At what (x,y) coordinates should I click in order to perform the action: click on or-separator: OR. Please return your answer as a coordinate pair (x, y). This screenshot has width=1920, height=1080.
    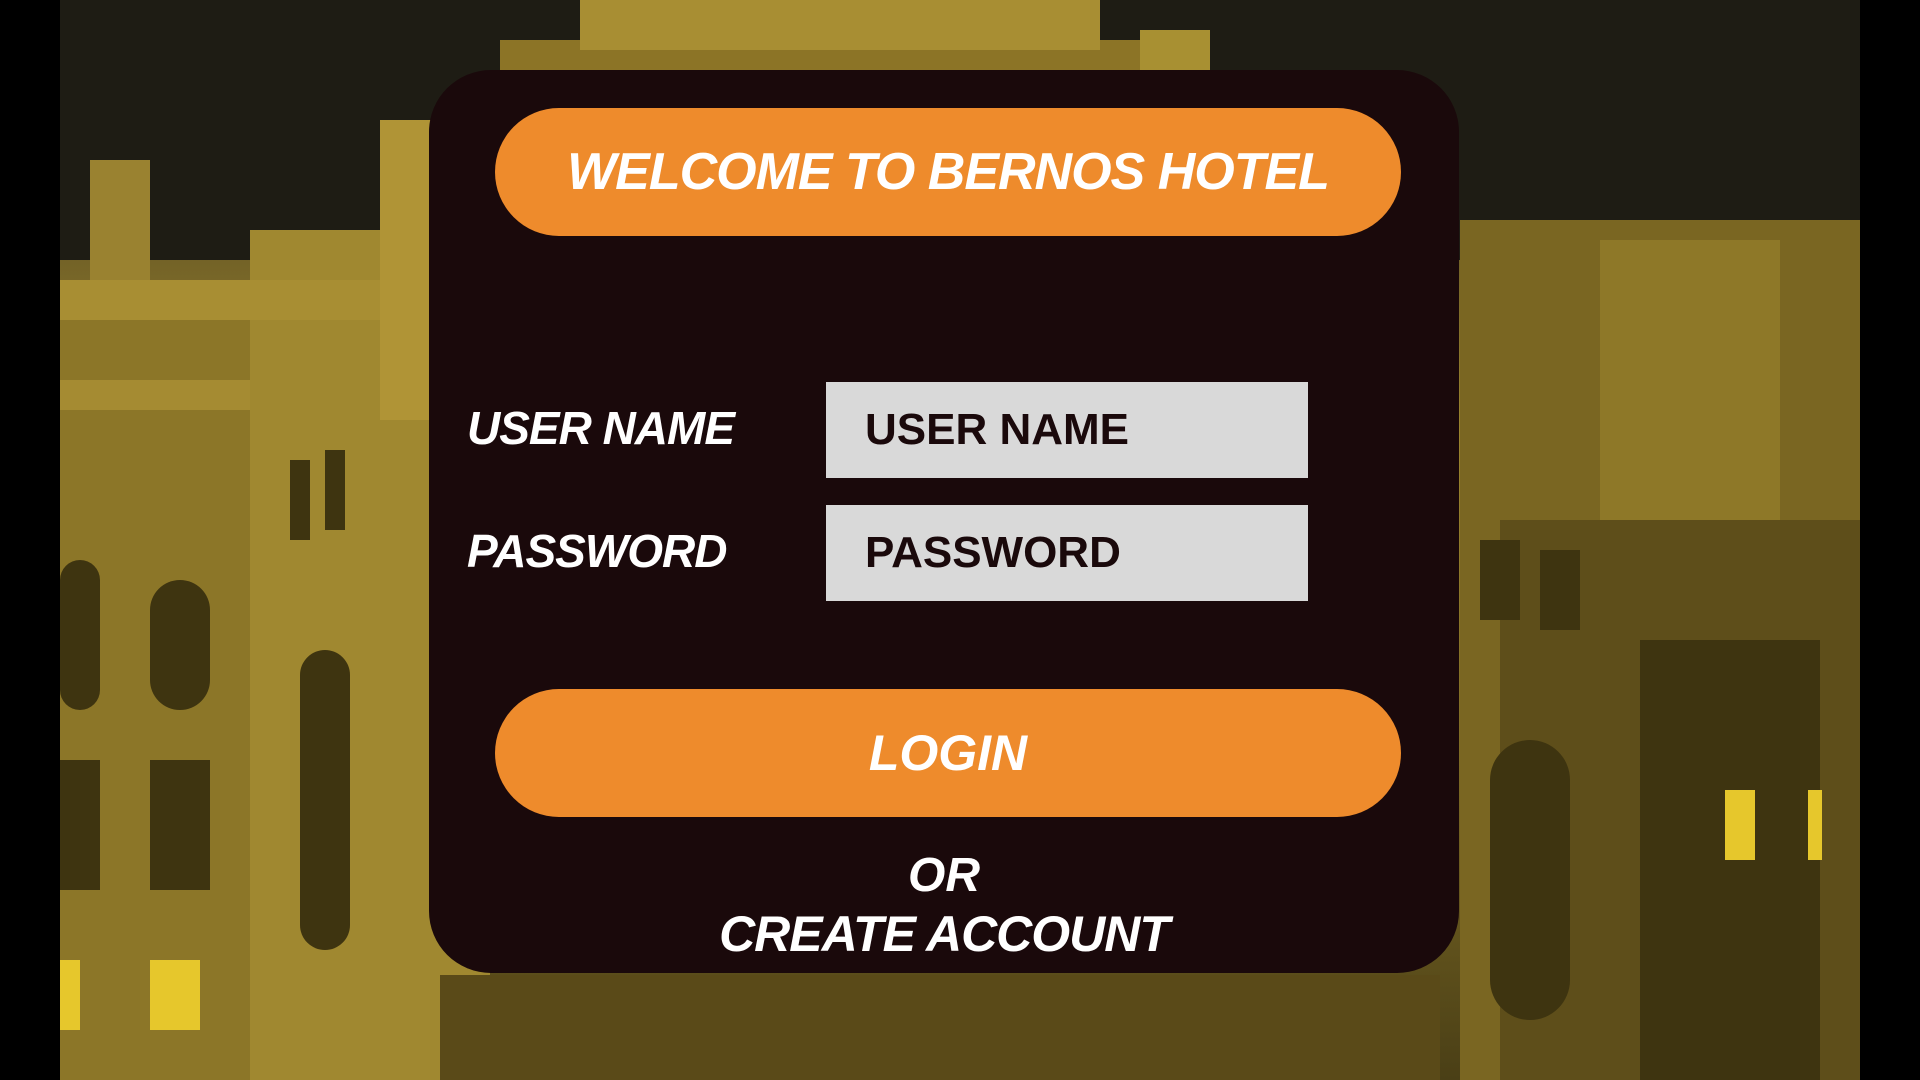
    Looking at the image, I should click on (944, 875).